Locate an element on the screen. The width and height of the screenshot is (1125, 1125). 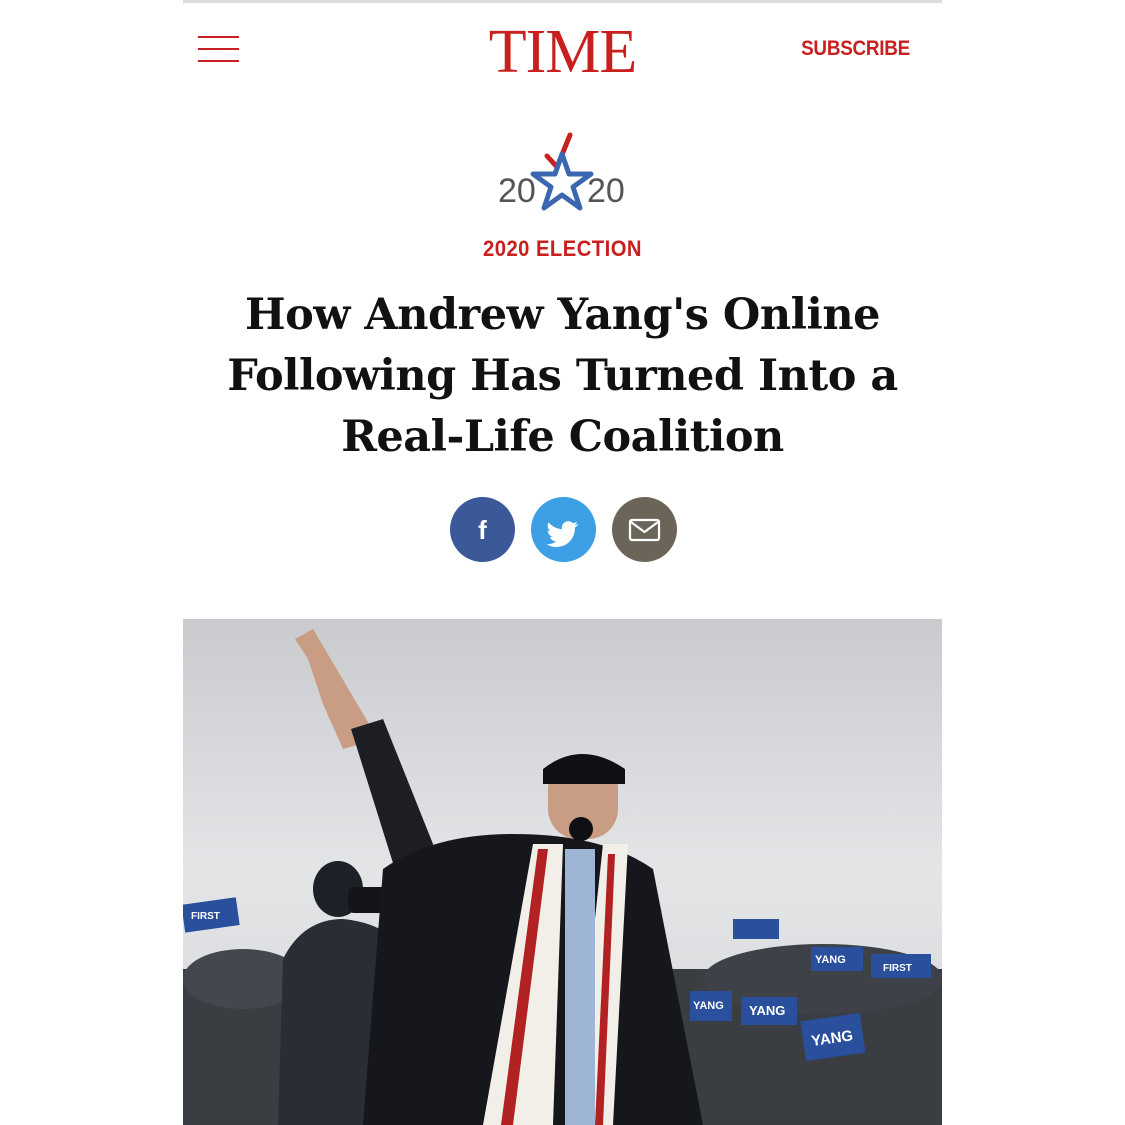
facebook-share-button: f is located at coordinates (482, 529).